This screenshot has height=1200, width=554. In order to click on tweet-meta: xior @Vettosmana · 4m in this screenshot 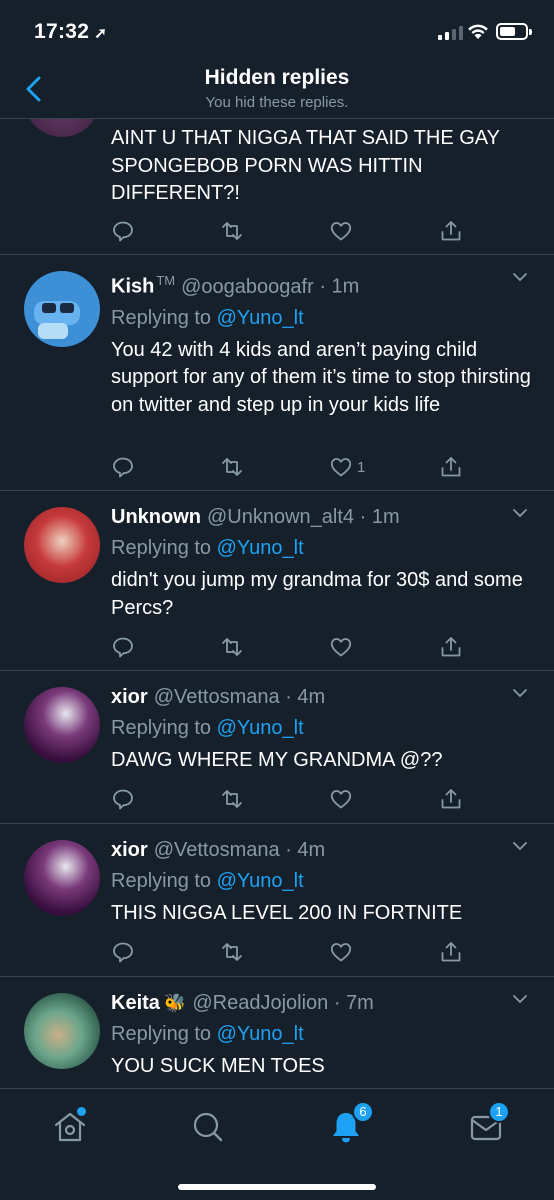, I will do `click(321, 697)`.